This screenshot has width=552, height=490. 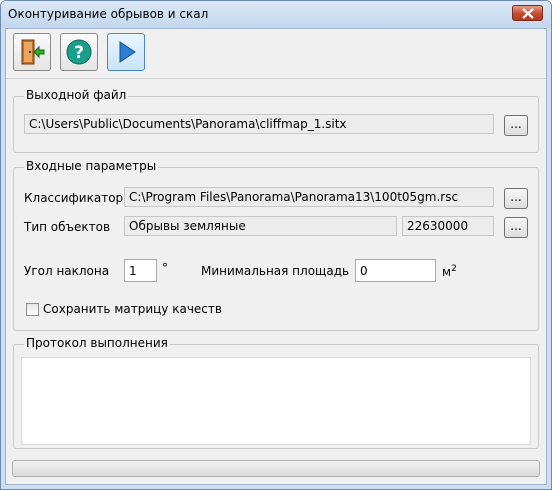 I want to click on min-area-unit-base: м, so click(x=447, y=272).